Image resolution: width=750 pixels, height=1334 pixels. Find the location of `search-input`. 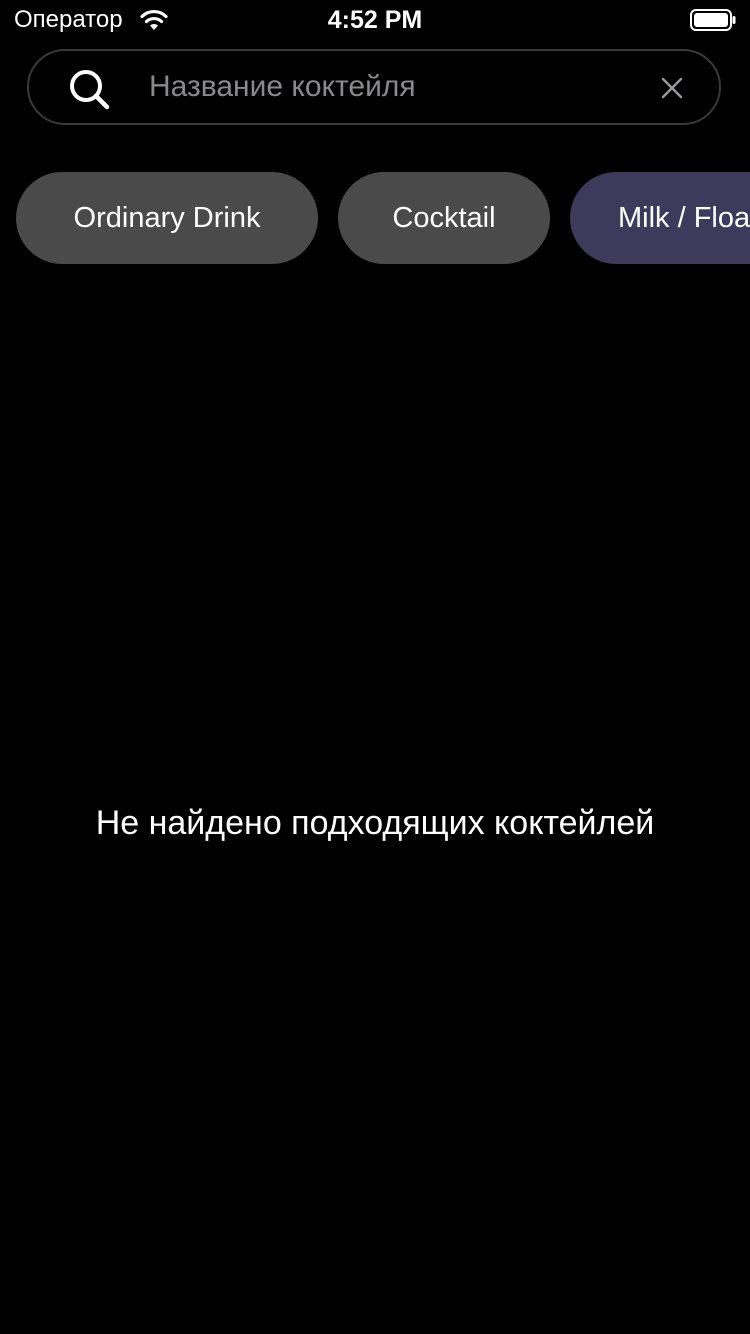

search-input is located at coordinates (389, 87).